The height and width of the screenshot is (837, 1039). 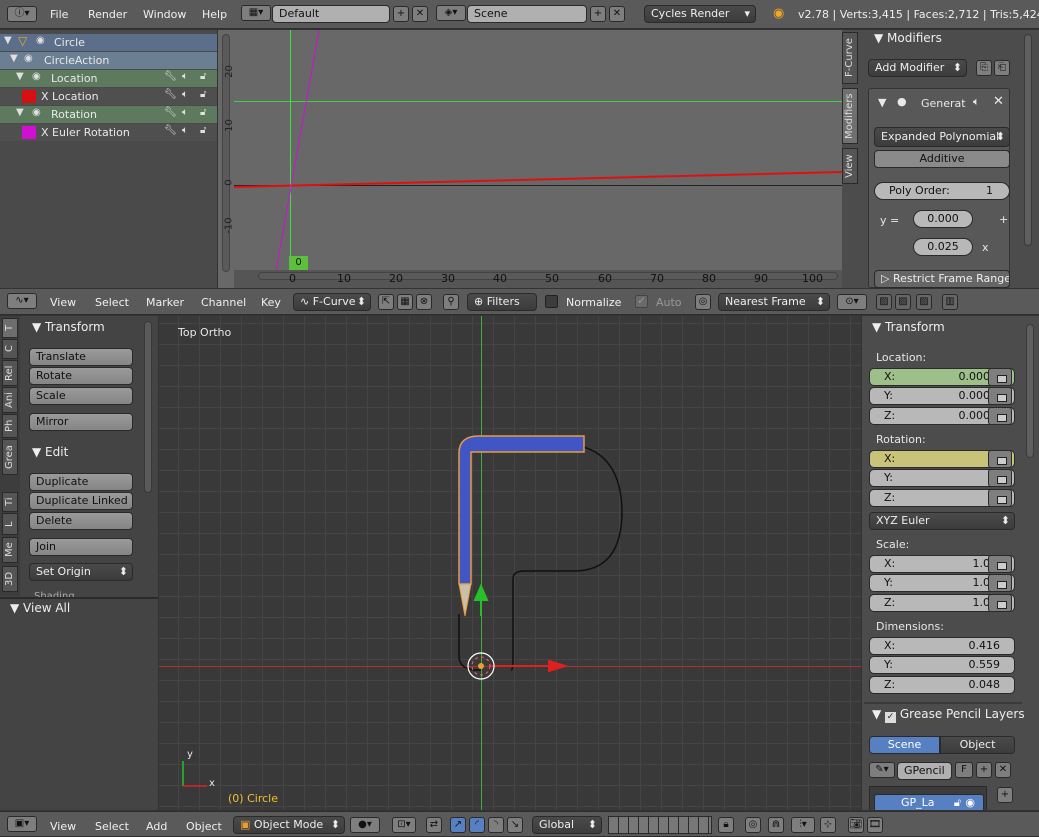 I want to click on tab-relations: Rel, so click(x=10, y=373).